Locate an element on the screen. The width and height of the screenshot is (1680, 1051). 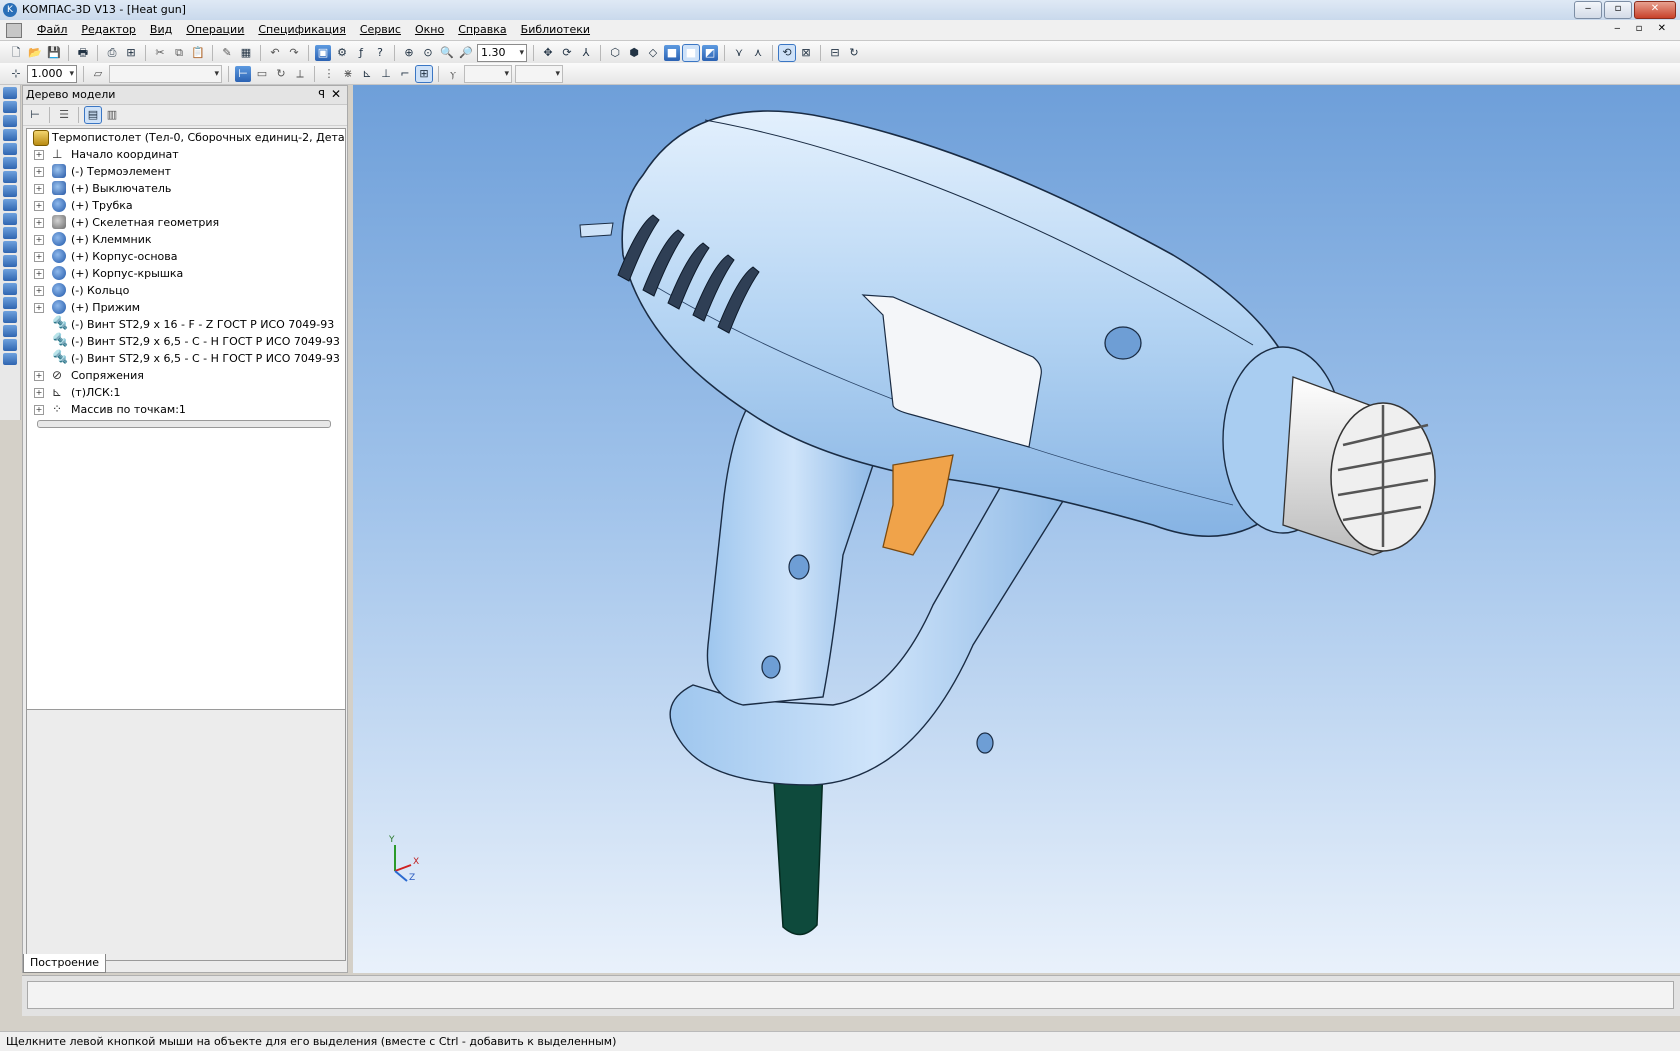
cut-icon: ✂ is located at coordinates (160, 53).